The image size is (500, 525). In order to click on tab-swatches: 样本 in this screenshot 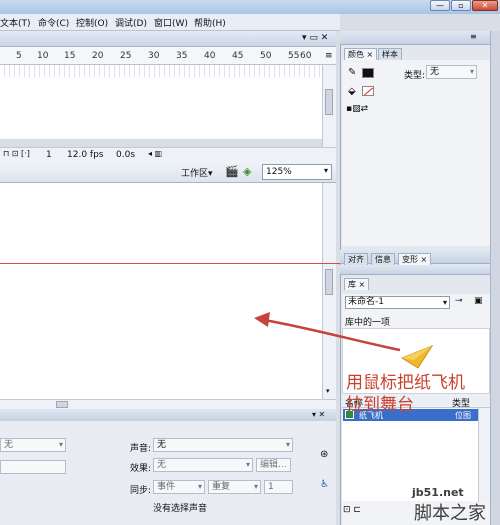, I will do `click(390, 54)`.